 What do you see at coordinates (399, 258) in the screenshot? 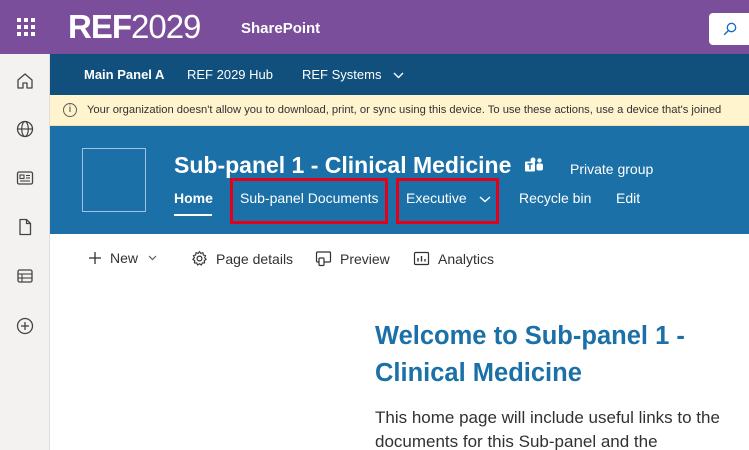
I see `command-bar: New Page details Preview Analytics` at bounding box center [399, 258].